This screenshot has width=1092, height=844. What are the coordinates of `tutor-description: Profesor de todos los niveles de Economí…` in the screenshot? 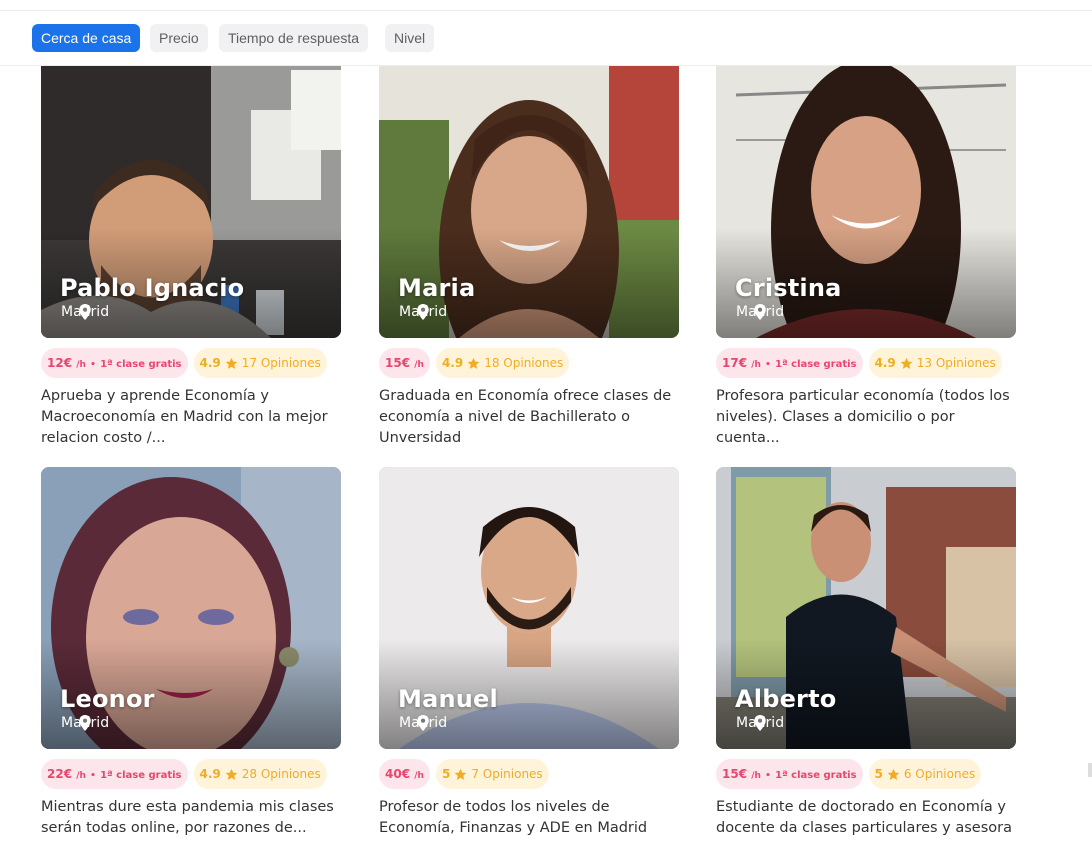 It's located at (513, 817).